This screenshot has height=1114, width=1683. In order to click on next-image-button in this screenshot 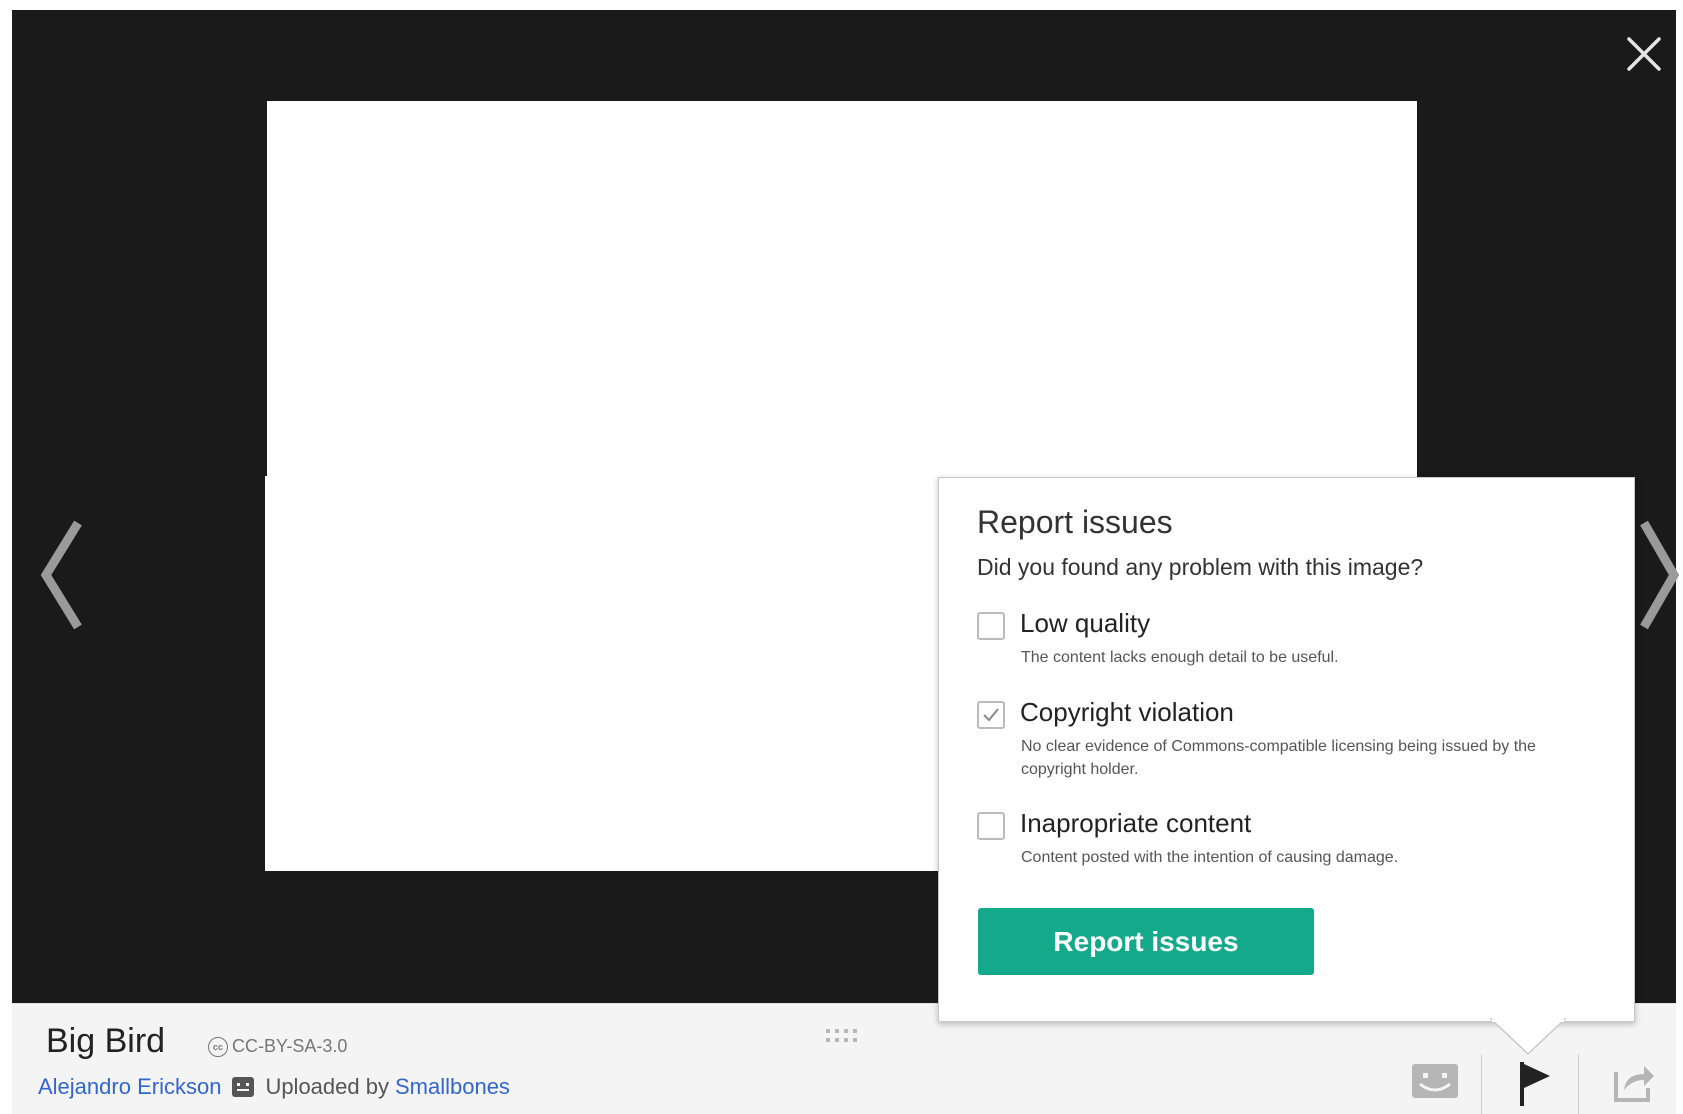, I will do `click(1659, 575)`.